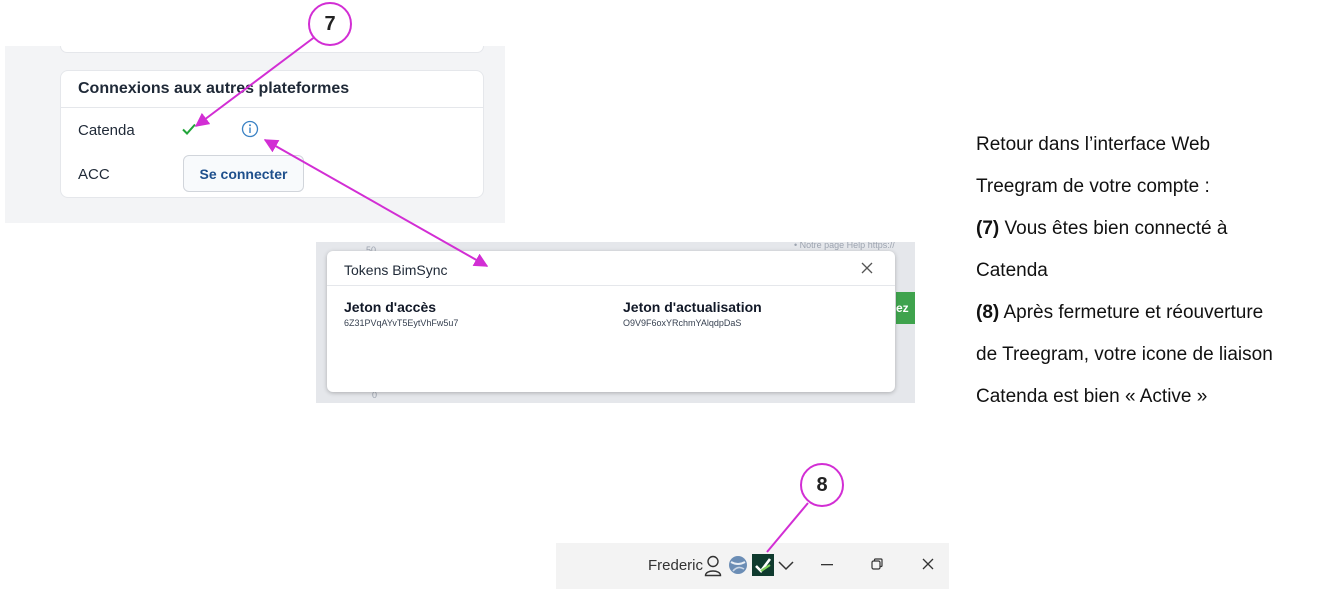 The width and height of the screenshot is (1323, 599). What do you see at coordinates (106, 130) in the screenshot?
I see `catenda-label: Catenda` at bounding box center [106, 130].